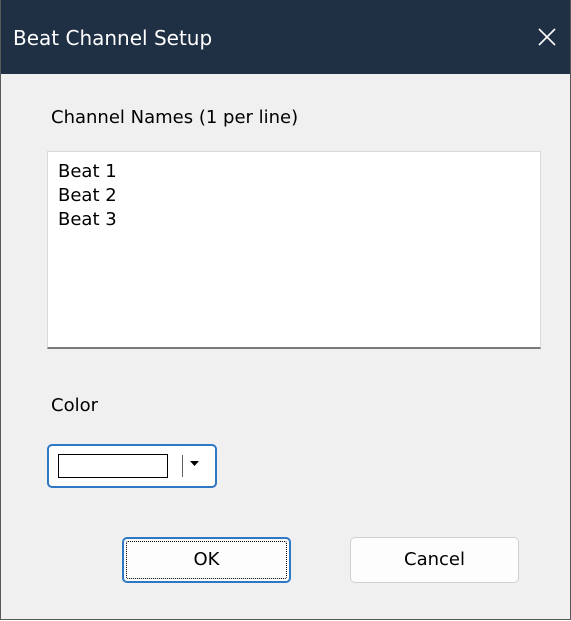 The image size is (571, 621). What do you see at coordinates (113, 466) in the screenshot?
I see `color-swatch` at bounding box center [113, 466].